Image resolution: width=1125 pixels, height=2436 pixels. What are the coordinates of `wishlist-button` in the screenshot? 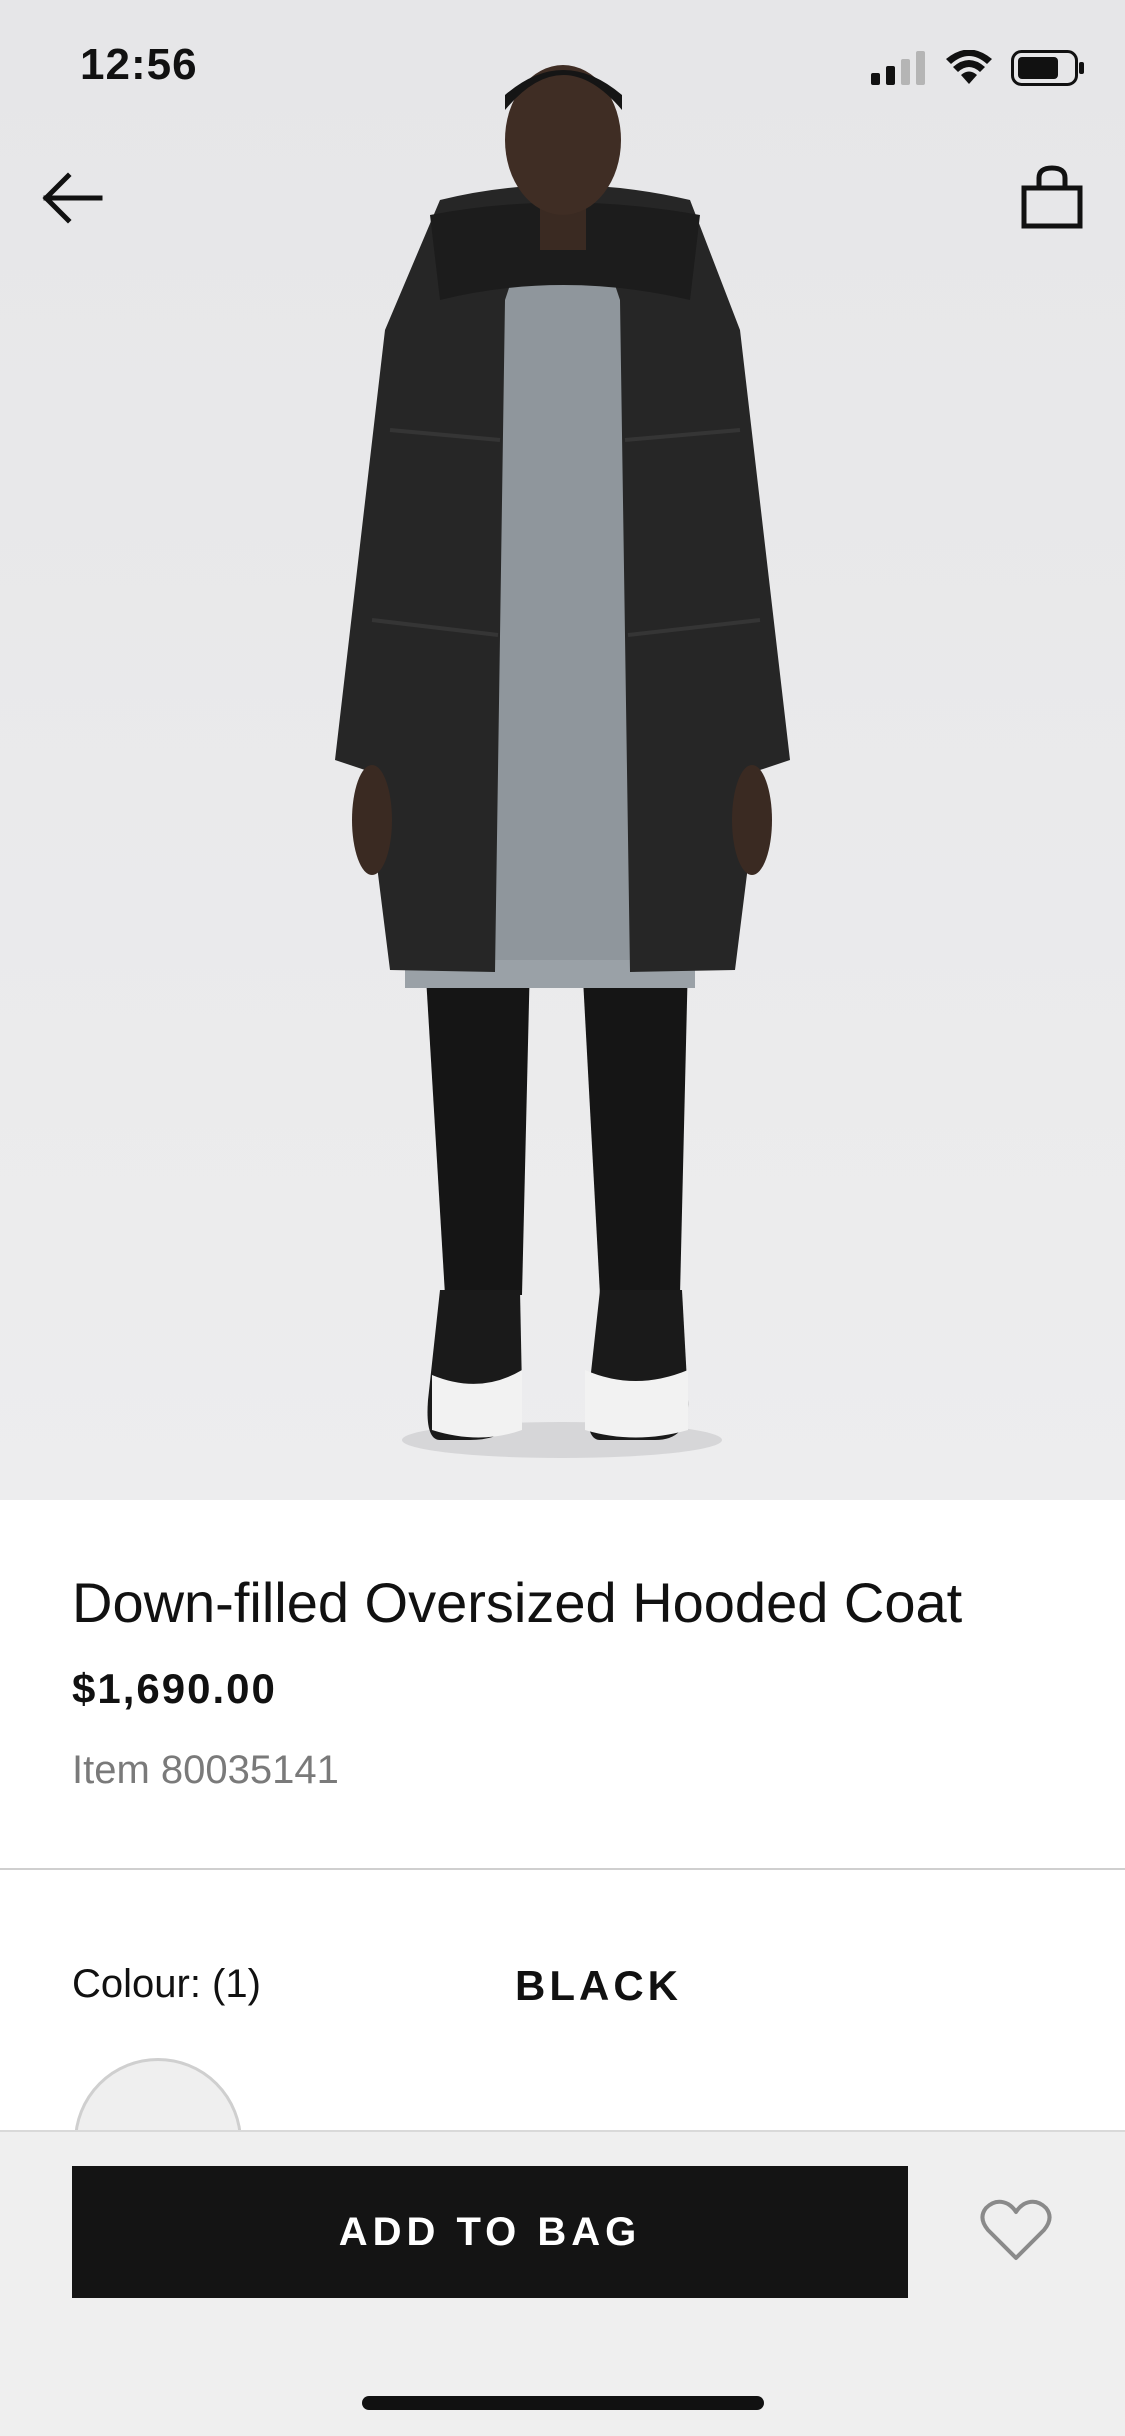 It's located at (1016, 2231).